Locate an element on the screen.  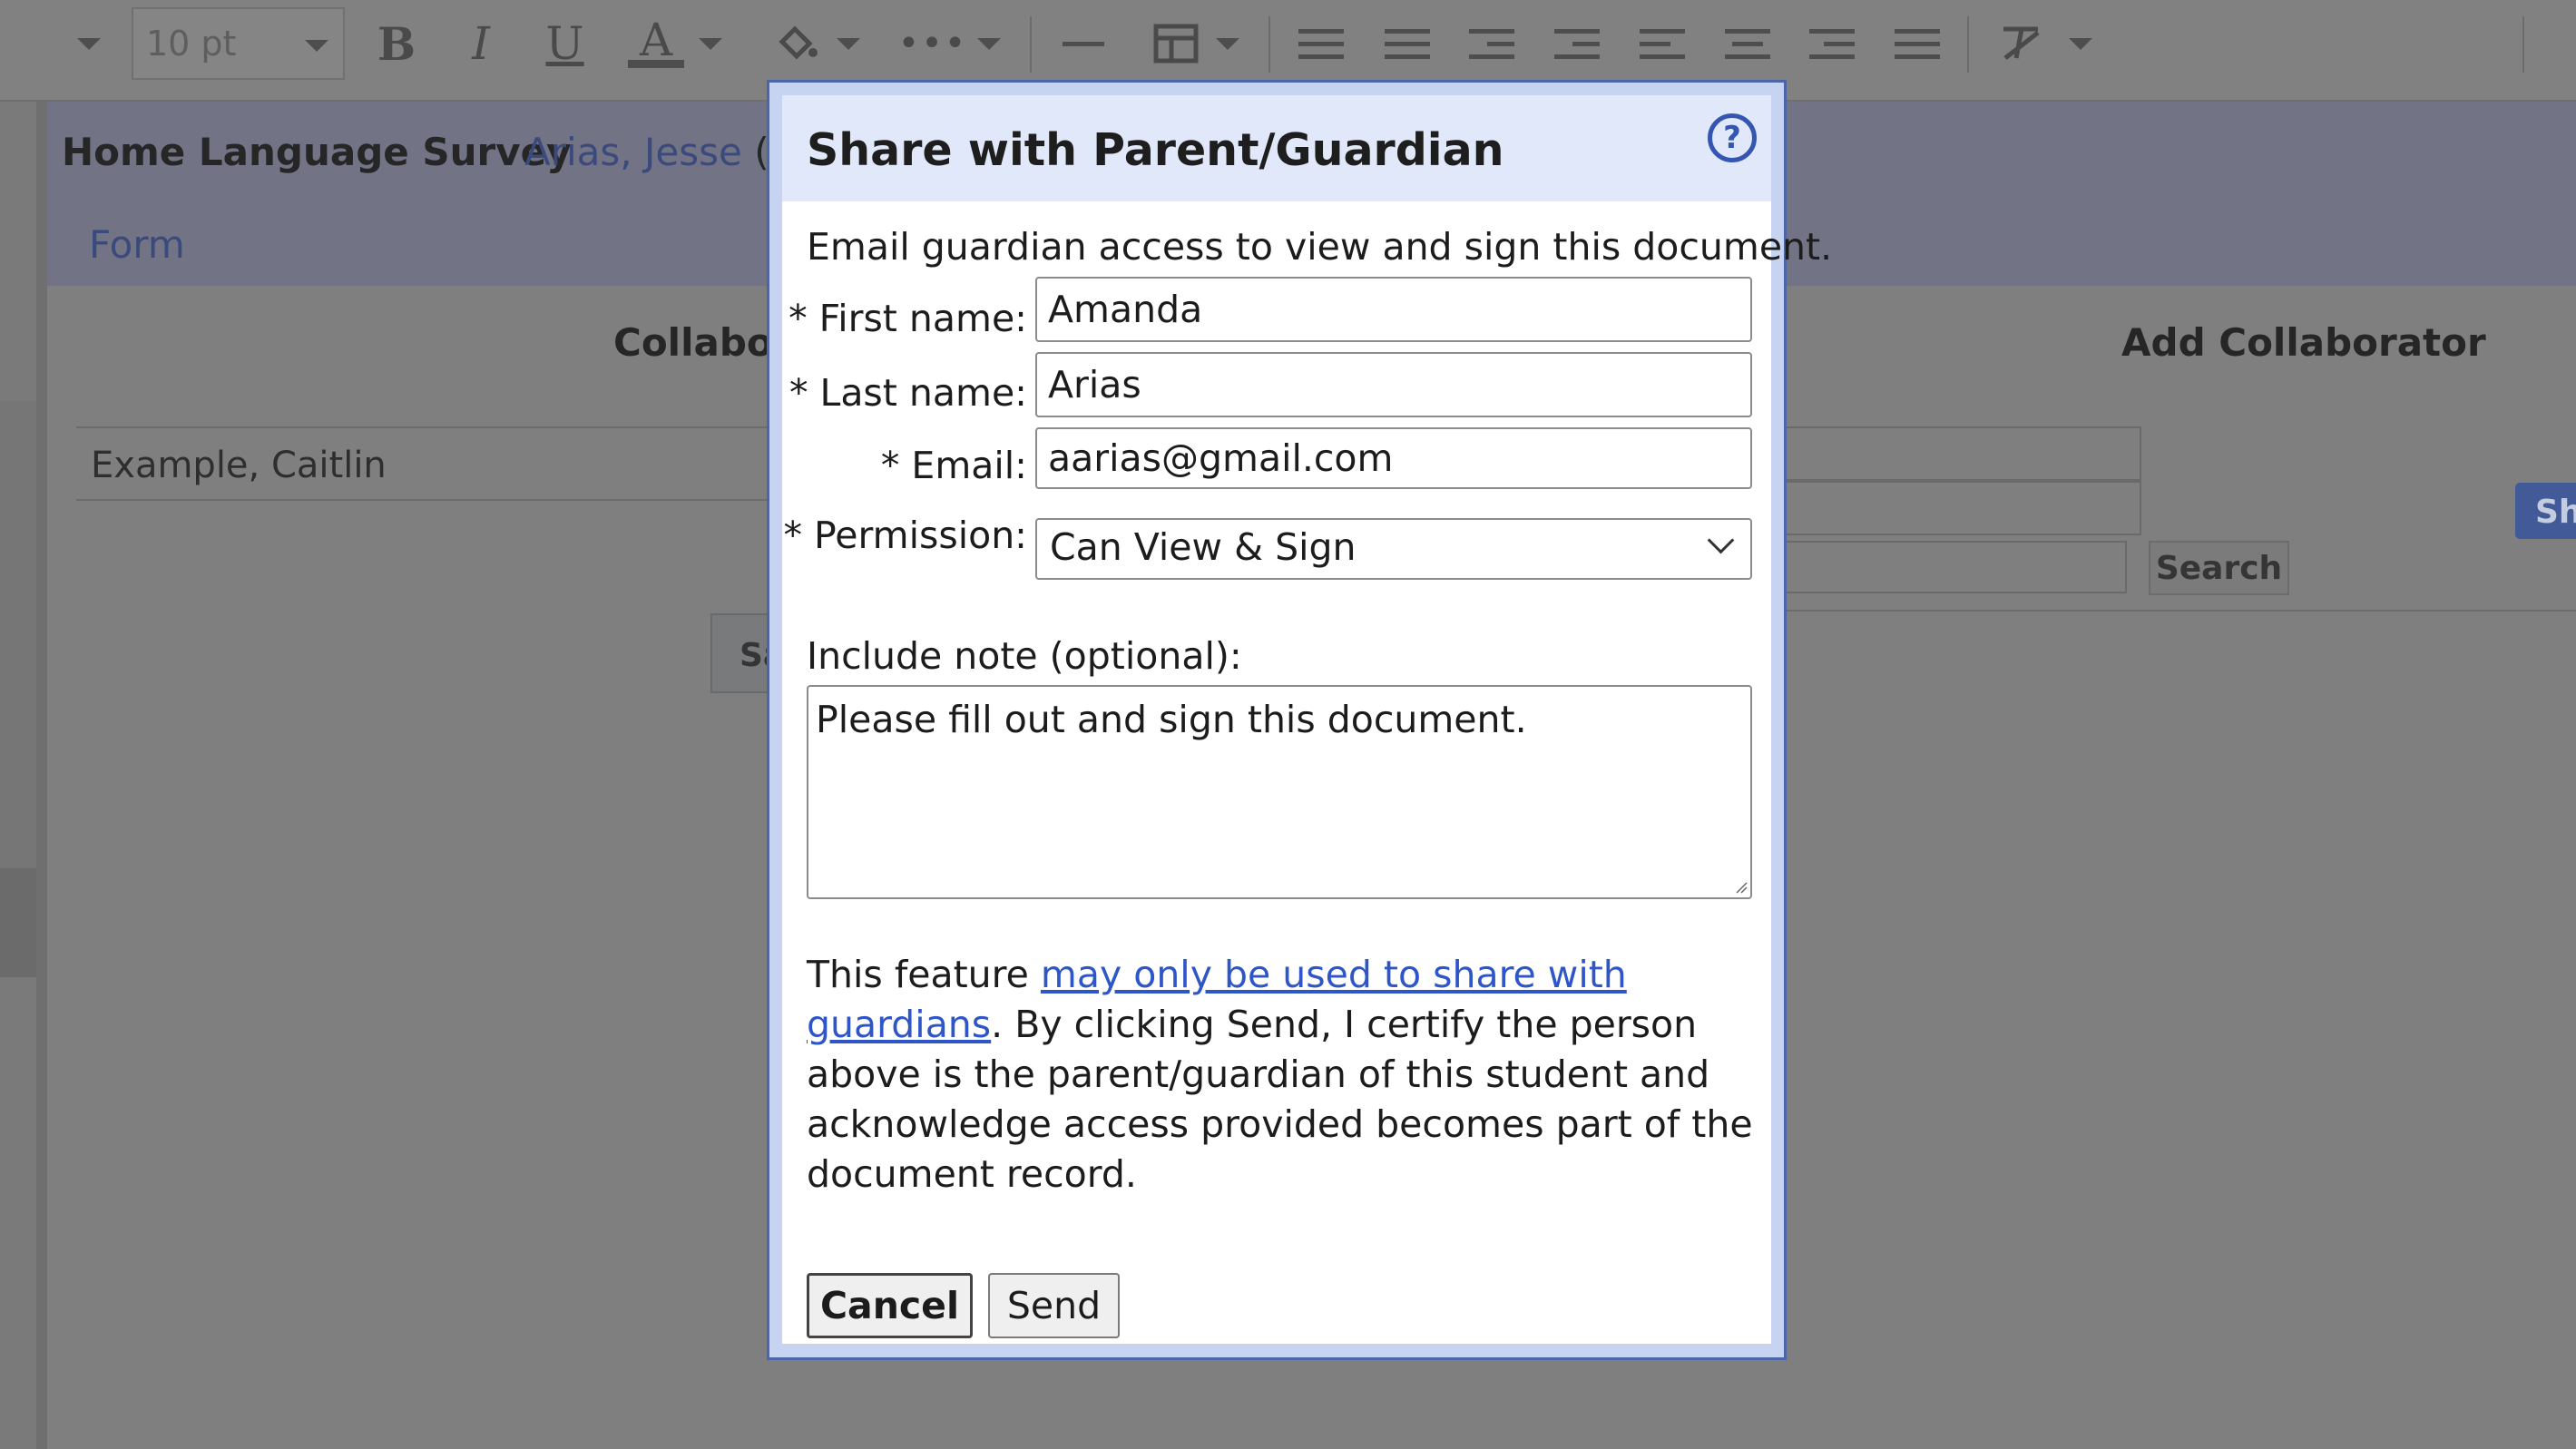
first-name-field is located at coordinates (1393, 309).